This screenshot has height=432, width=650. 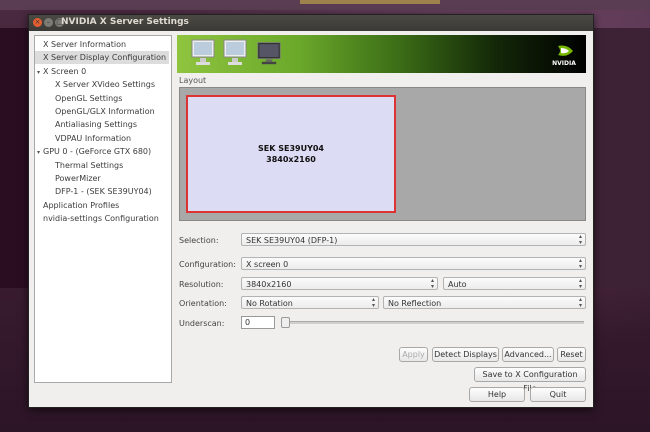 I want to click on tree-item-label: Application Profiles, so click(x=81, y=205).